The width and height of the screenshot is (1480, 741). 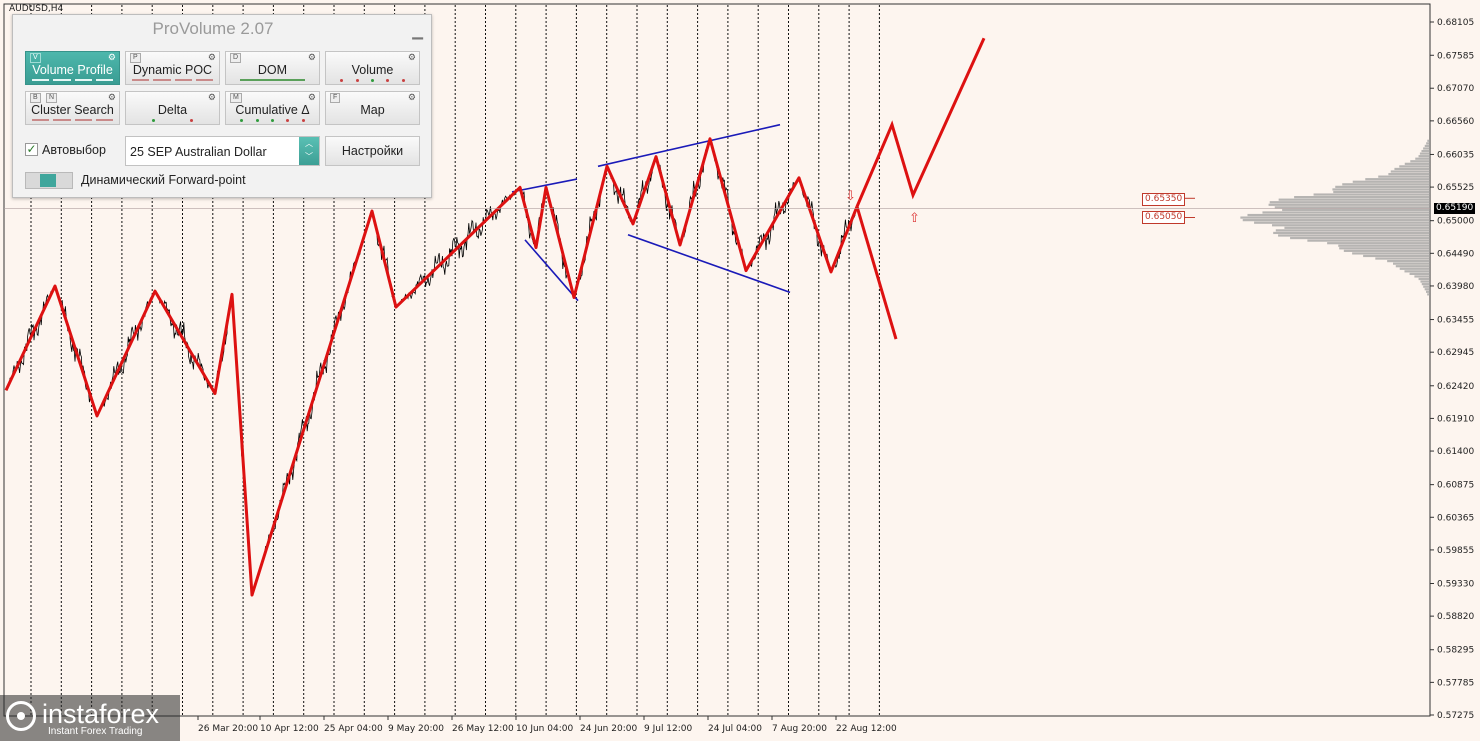 What do you see at coordinates (1455, 254) in the screenshot?
I see `price-tick-label: 0.64490` at bounding box center [1455, 254].